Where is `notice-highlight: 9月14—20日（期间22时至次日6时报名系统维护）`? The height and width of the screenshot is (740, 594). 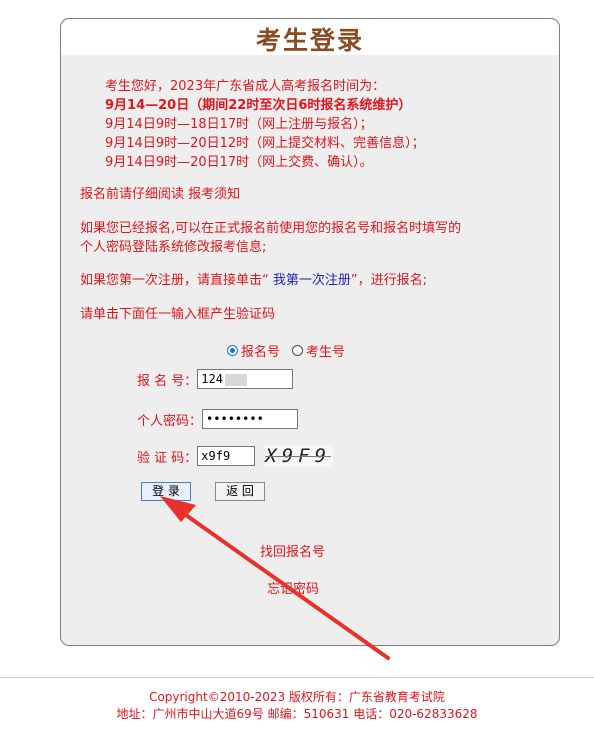 notice-highlight: 9月14—20日（期间22时至次日6时报名系统维护） is located at coordinates (258, 105).